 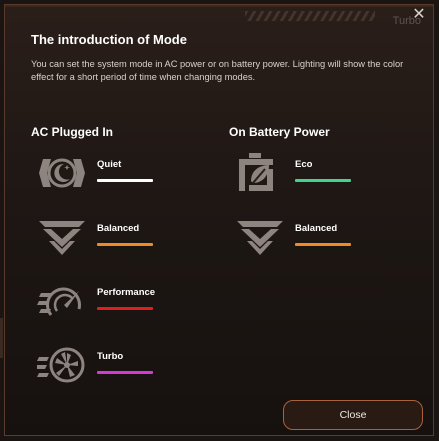 I want to click on ac-mode-quiet: Quiet, so click(x=122, y=176).